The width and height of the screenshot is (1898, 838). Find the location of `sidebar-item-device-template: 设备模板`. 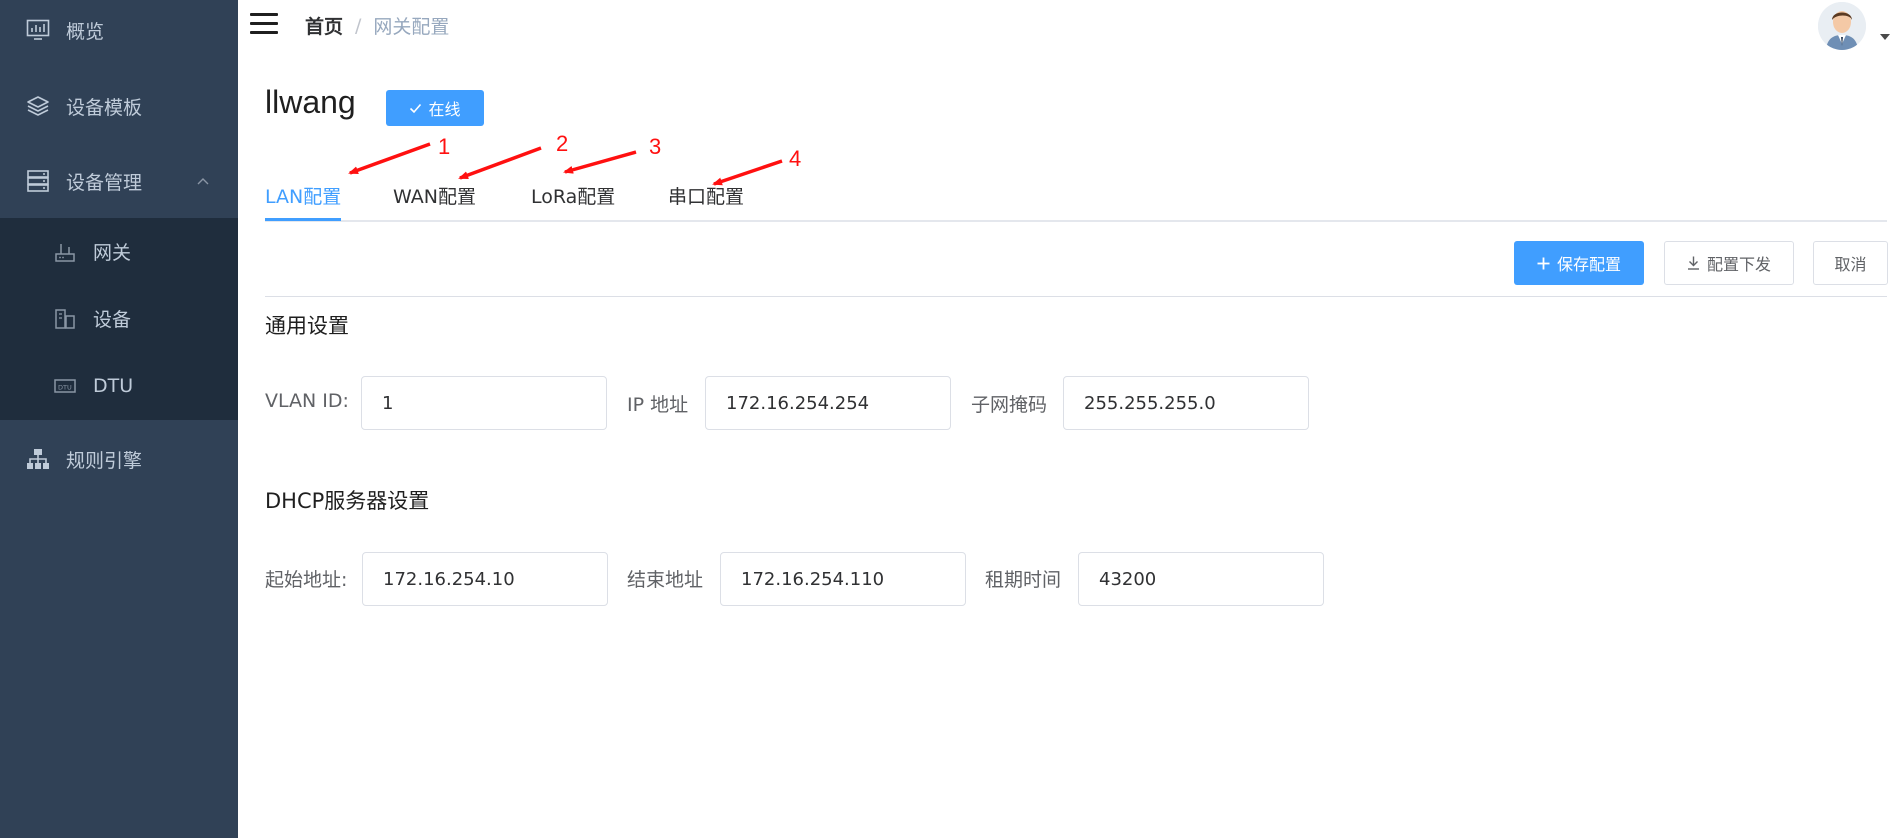

sidebar-item-device-template: 设备模板 is located at coordinates (119, 106).